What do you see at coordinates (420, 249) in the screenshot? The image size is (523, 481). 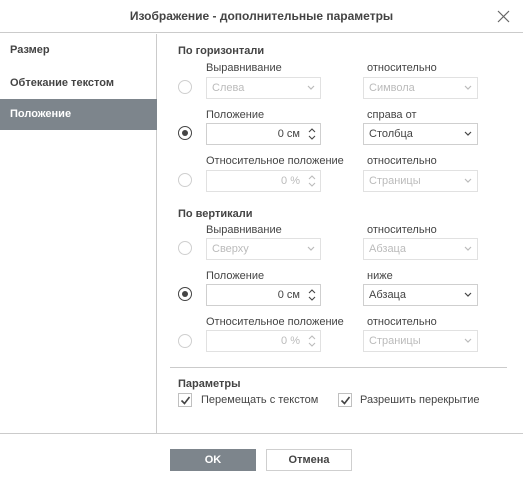 I see `v-align-relative-select: Абзаца` at bounding box center [420, 249].